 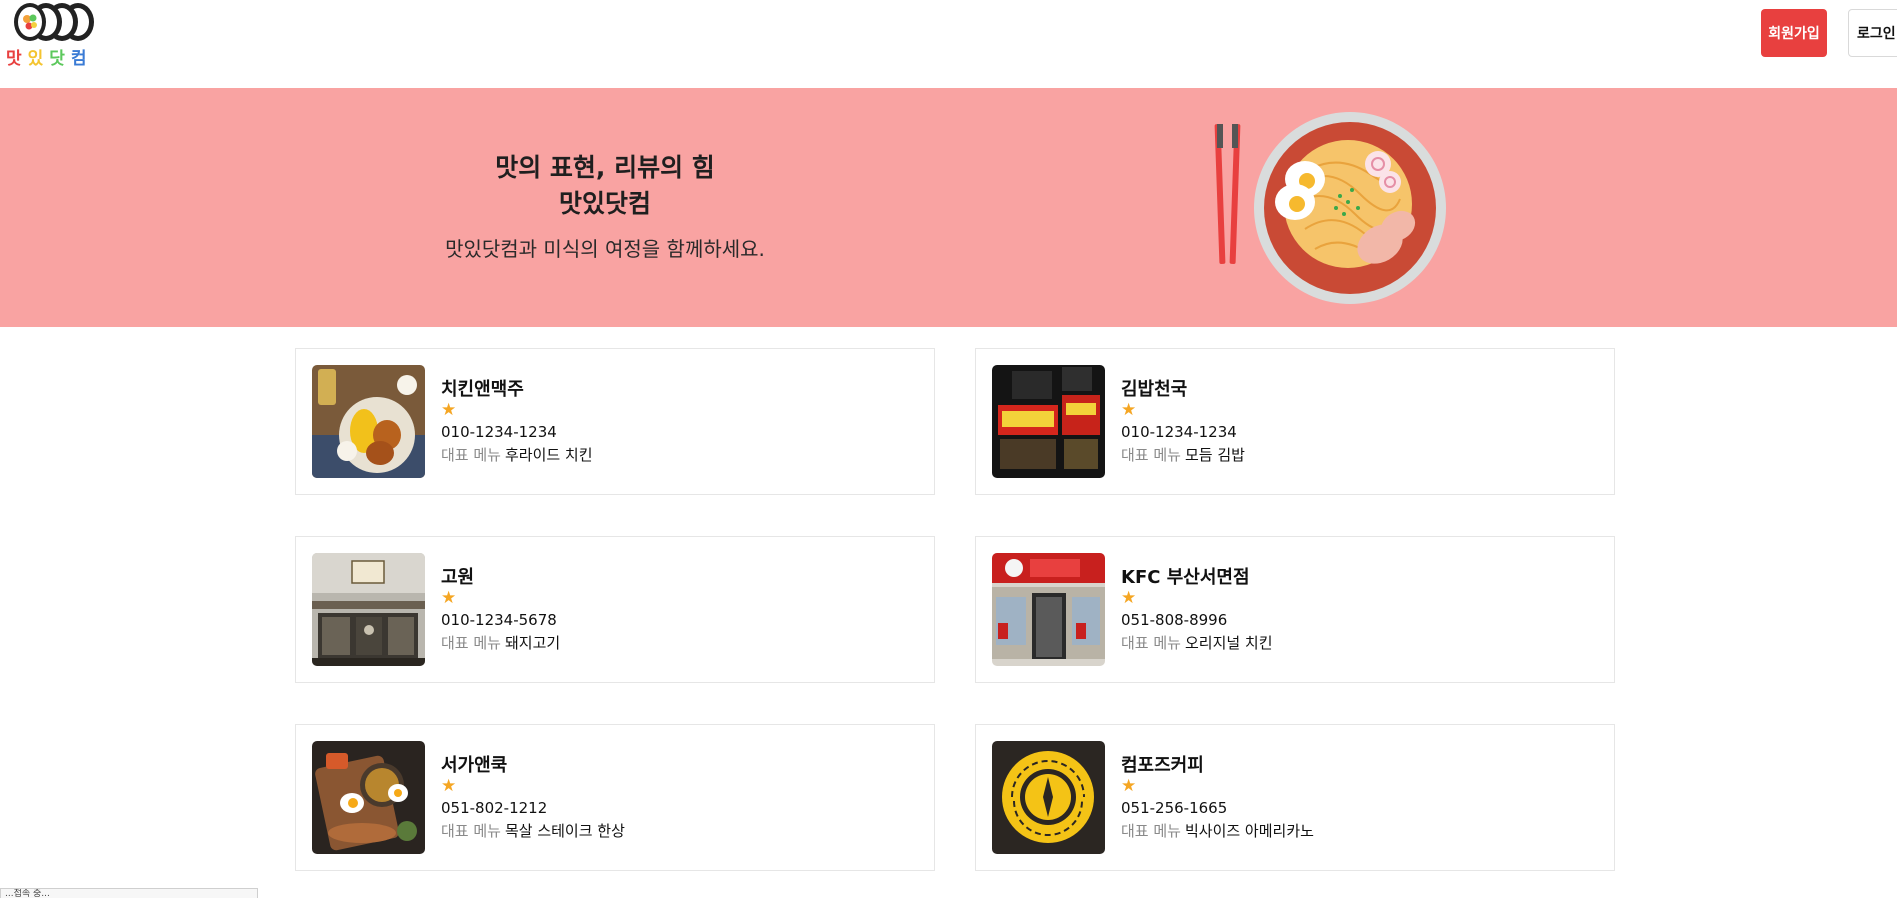 I want to click on restaurant-card: KFC 부산서면점 ★ 051-808-8996 대표 메뉴 오리지널 치킨, so click(x=1295, y=609).